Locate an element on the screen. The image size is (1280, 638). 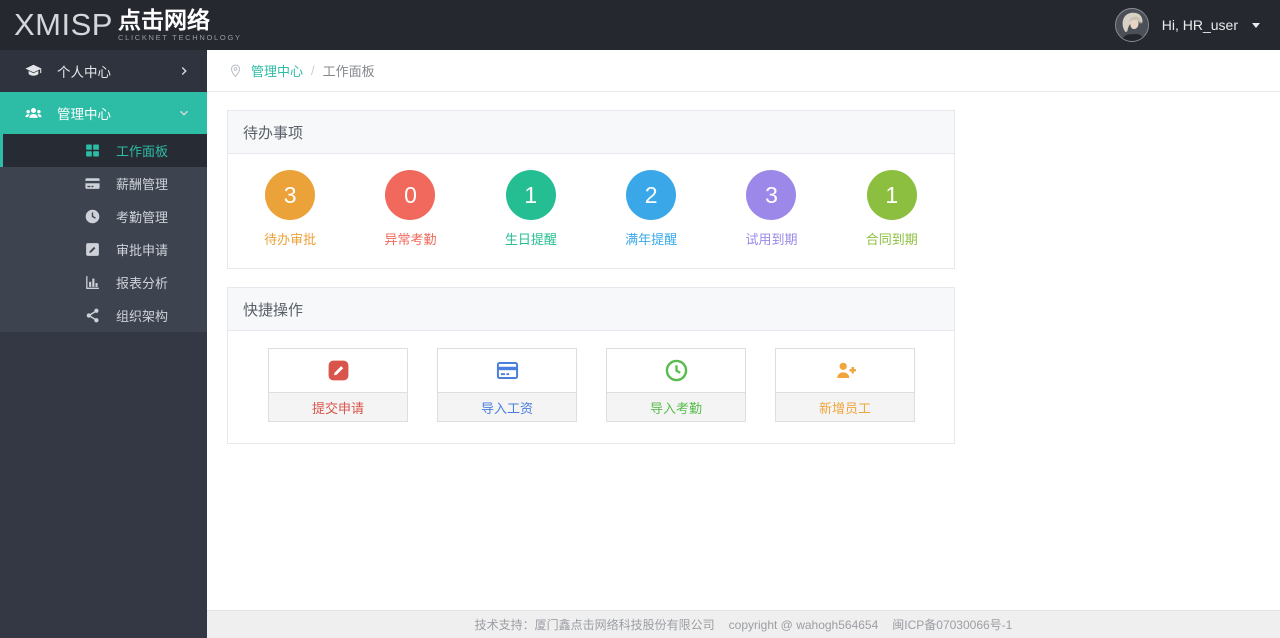
sidebar-subitem-reports: 报表分析 is located at coordinates (103, 282).